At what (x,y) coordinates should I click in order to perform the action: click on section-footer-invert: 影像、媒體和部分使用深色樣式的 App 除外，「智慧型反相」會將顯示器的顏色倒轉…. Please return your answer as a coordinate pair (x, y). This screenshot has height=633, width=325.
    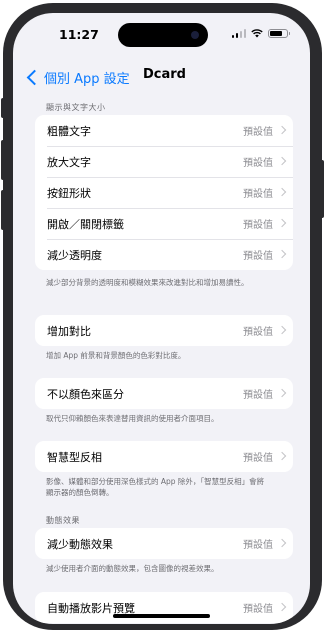
    Looking at the image, I should click on (155, 487).